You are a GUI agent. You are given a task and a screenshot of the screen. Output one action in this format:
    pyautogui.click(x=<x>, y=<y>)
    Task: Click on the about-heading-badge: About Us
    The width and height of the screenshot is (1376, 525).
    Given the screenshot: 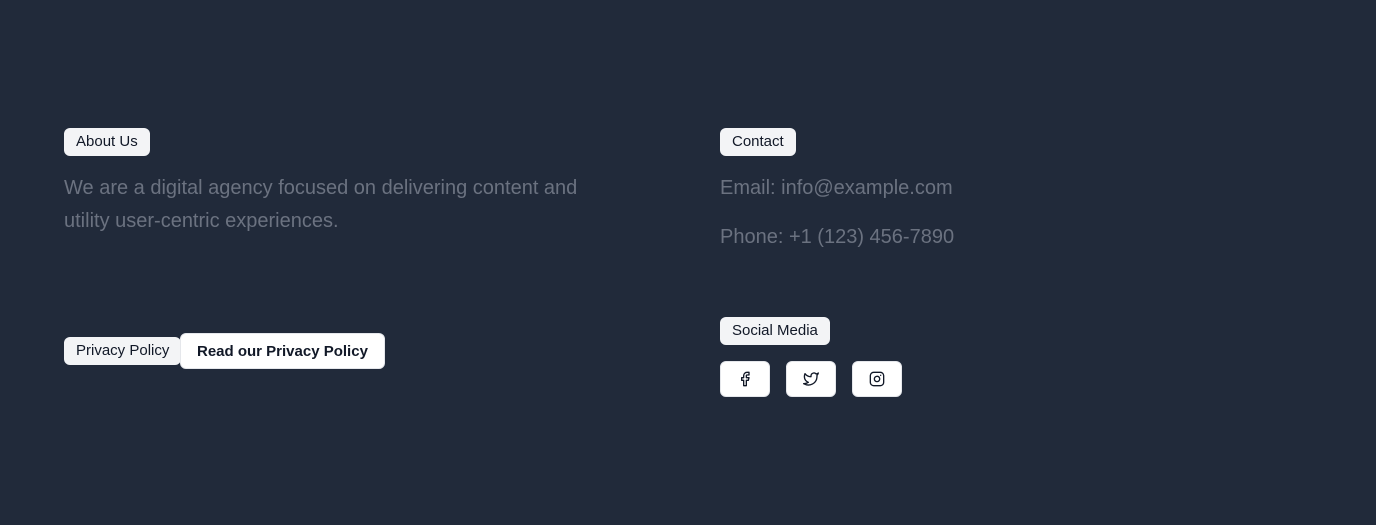 What is the action you would take?
    pyautogui.click(x=107, y=142)
    